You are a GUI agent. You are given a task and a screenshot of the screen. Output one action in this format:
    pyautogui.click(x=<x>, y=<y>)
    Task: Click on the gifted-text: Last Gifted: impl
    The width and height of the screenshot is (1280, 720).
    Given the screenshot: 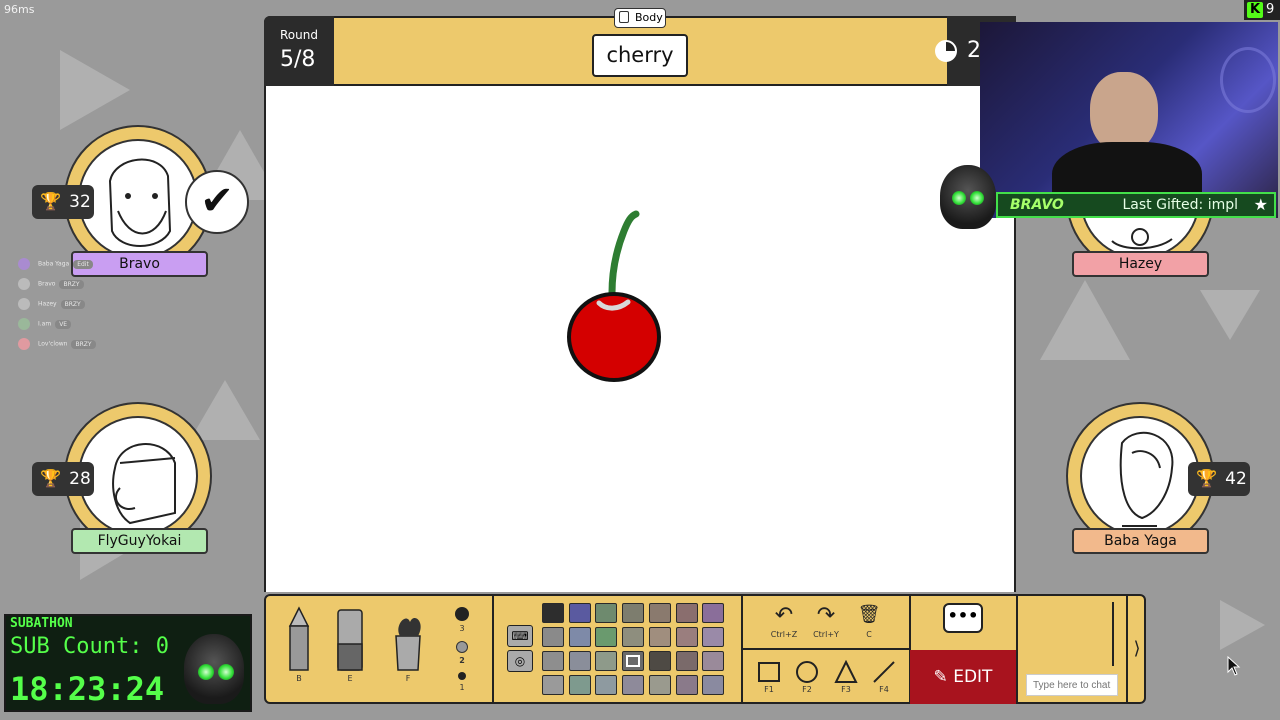 What is the action you would take?
    pyautogui.click(x=1180, y=205)
    